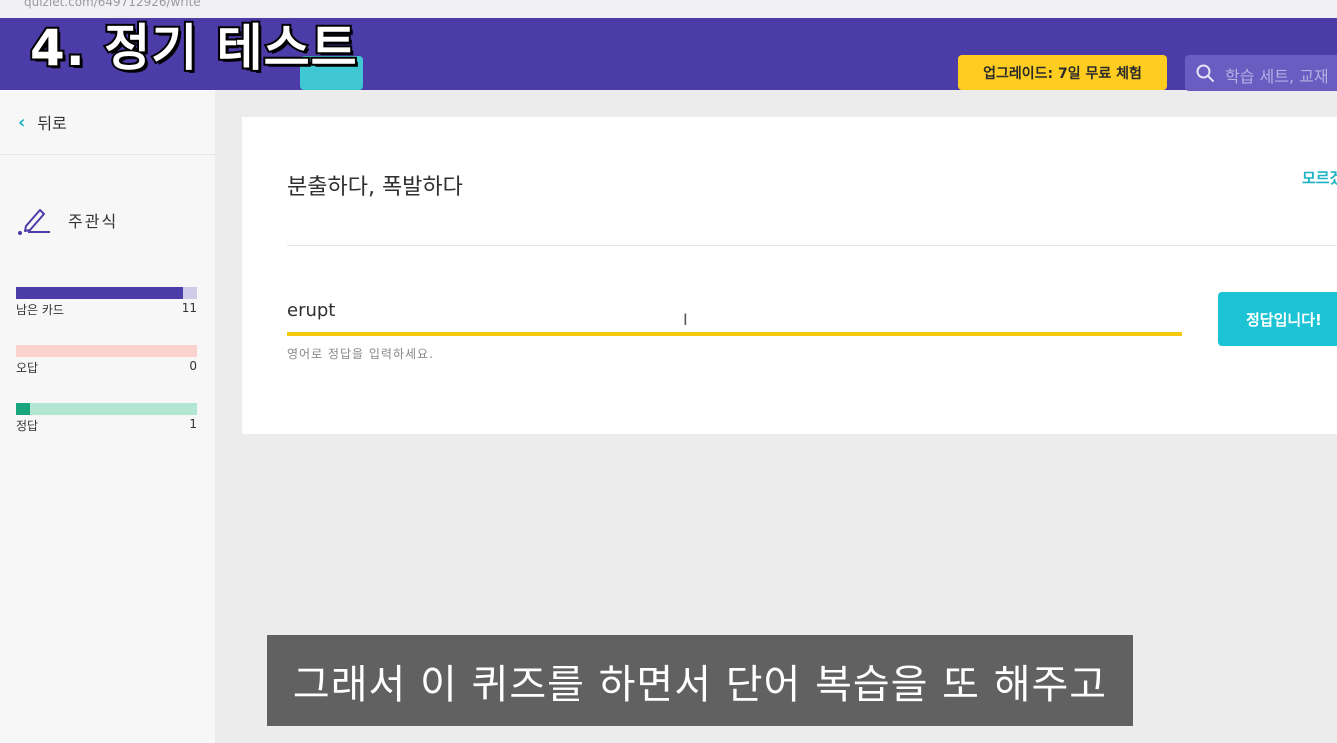  What do you see at coordinates (106, 302) in the screenshot?
I see `stat-remaining: 남은 카드 11` at bounding box center [106, 302].